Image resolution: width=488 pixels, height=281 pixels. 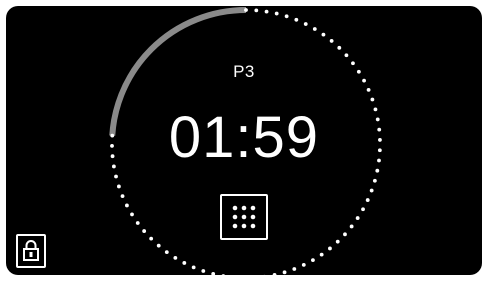 What do you see at coordinates (244, 71) in the screenshot?
I see `program-label: P3` at bounding box center [244, 71].